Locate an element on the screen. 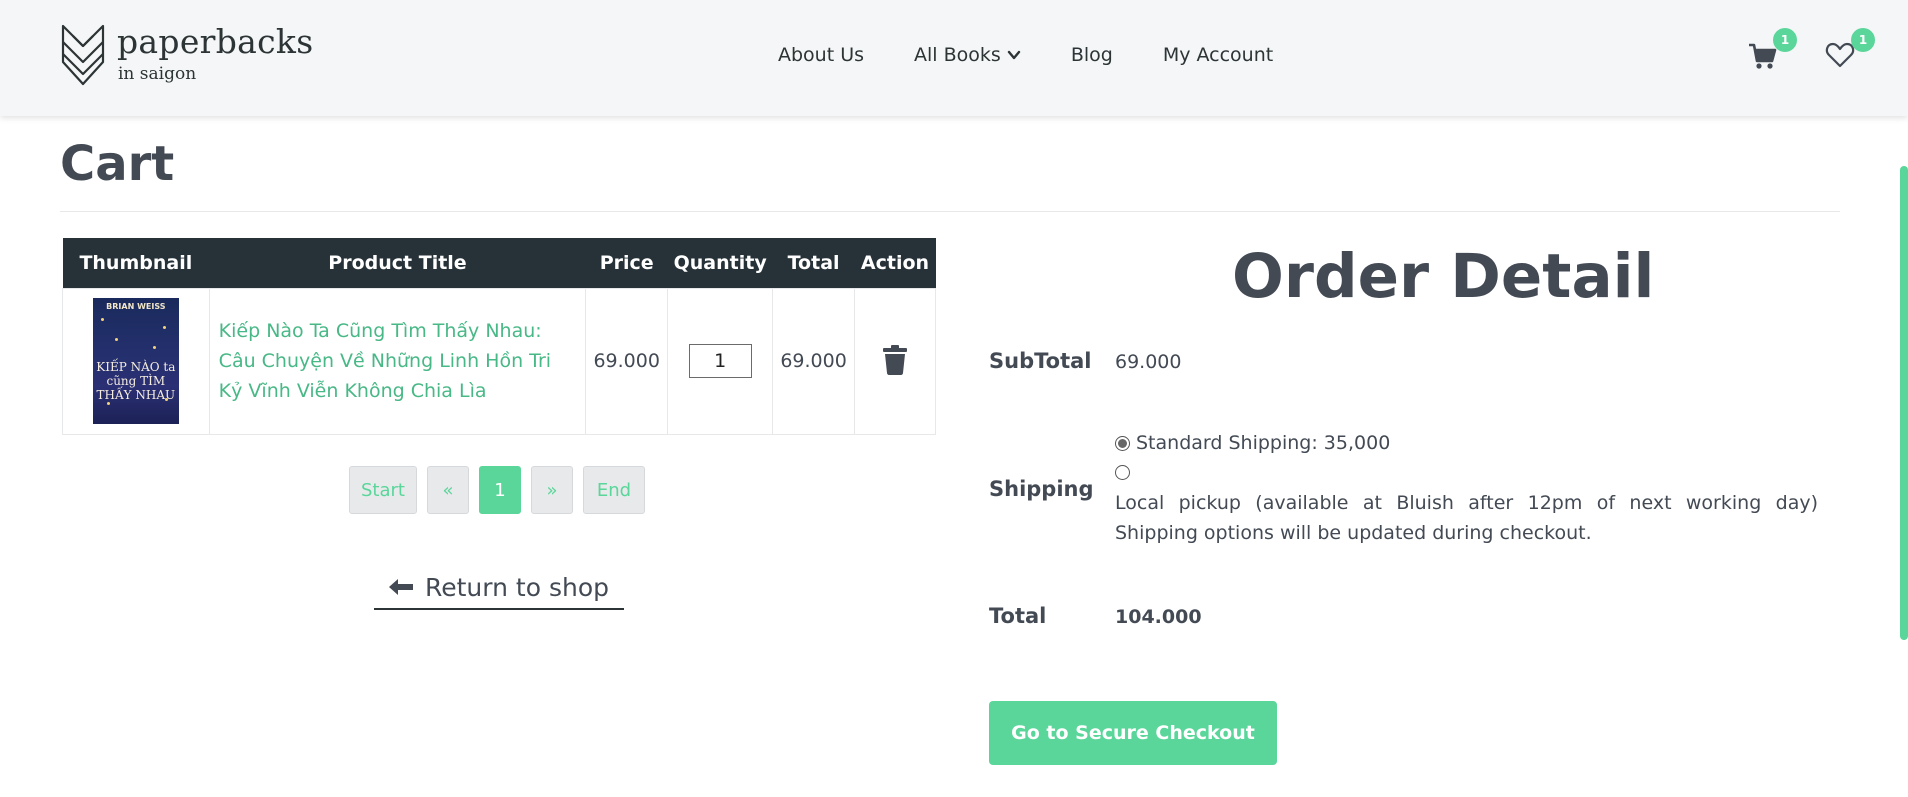  wishlist-count-badge: 1 is located at coordinates (1863, 40).